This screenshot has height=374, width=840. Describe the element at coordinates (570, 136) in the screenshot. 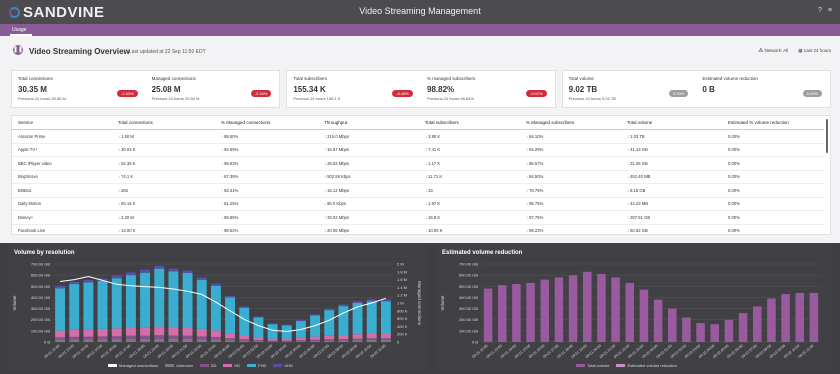

I see `table-cell: ↓84.10%` at that location.